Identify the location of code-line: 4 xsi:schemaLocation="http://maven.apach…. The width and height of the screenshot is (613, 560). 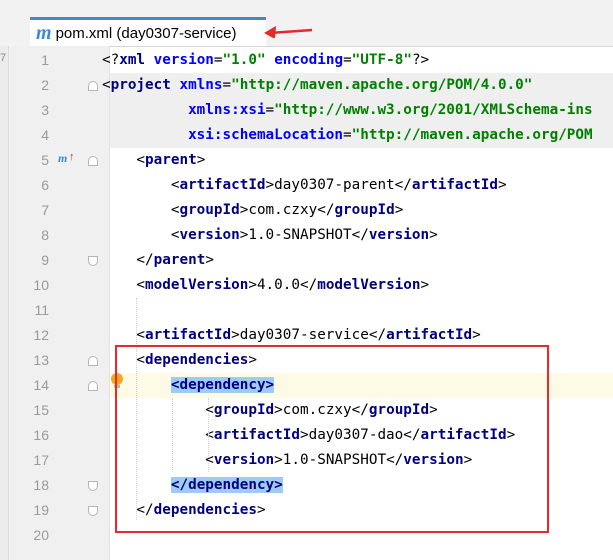
(306, 135).